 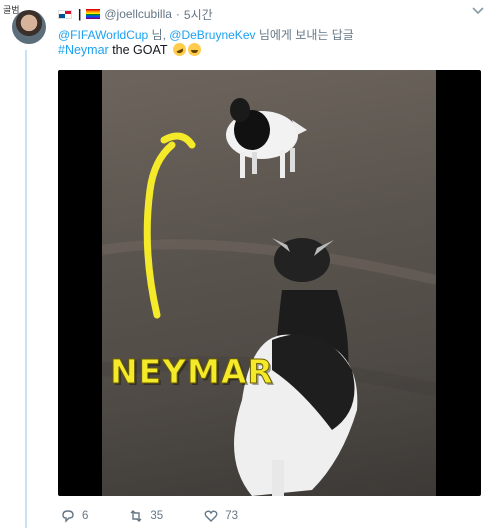 I want to click on tweet-body: the GOAT, so click(x=139, y=50).